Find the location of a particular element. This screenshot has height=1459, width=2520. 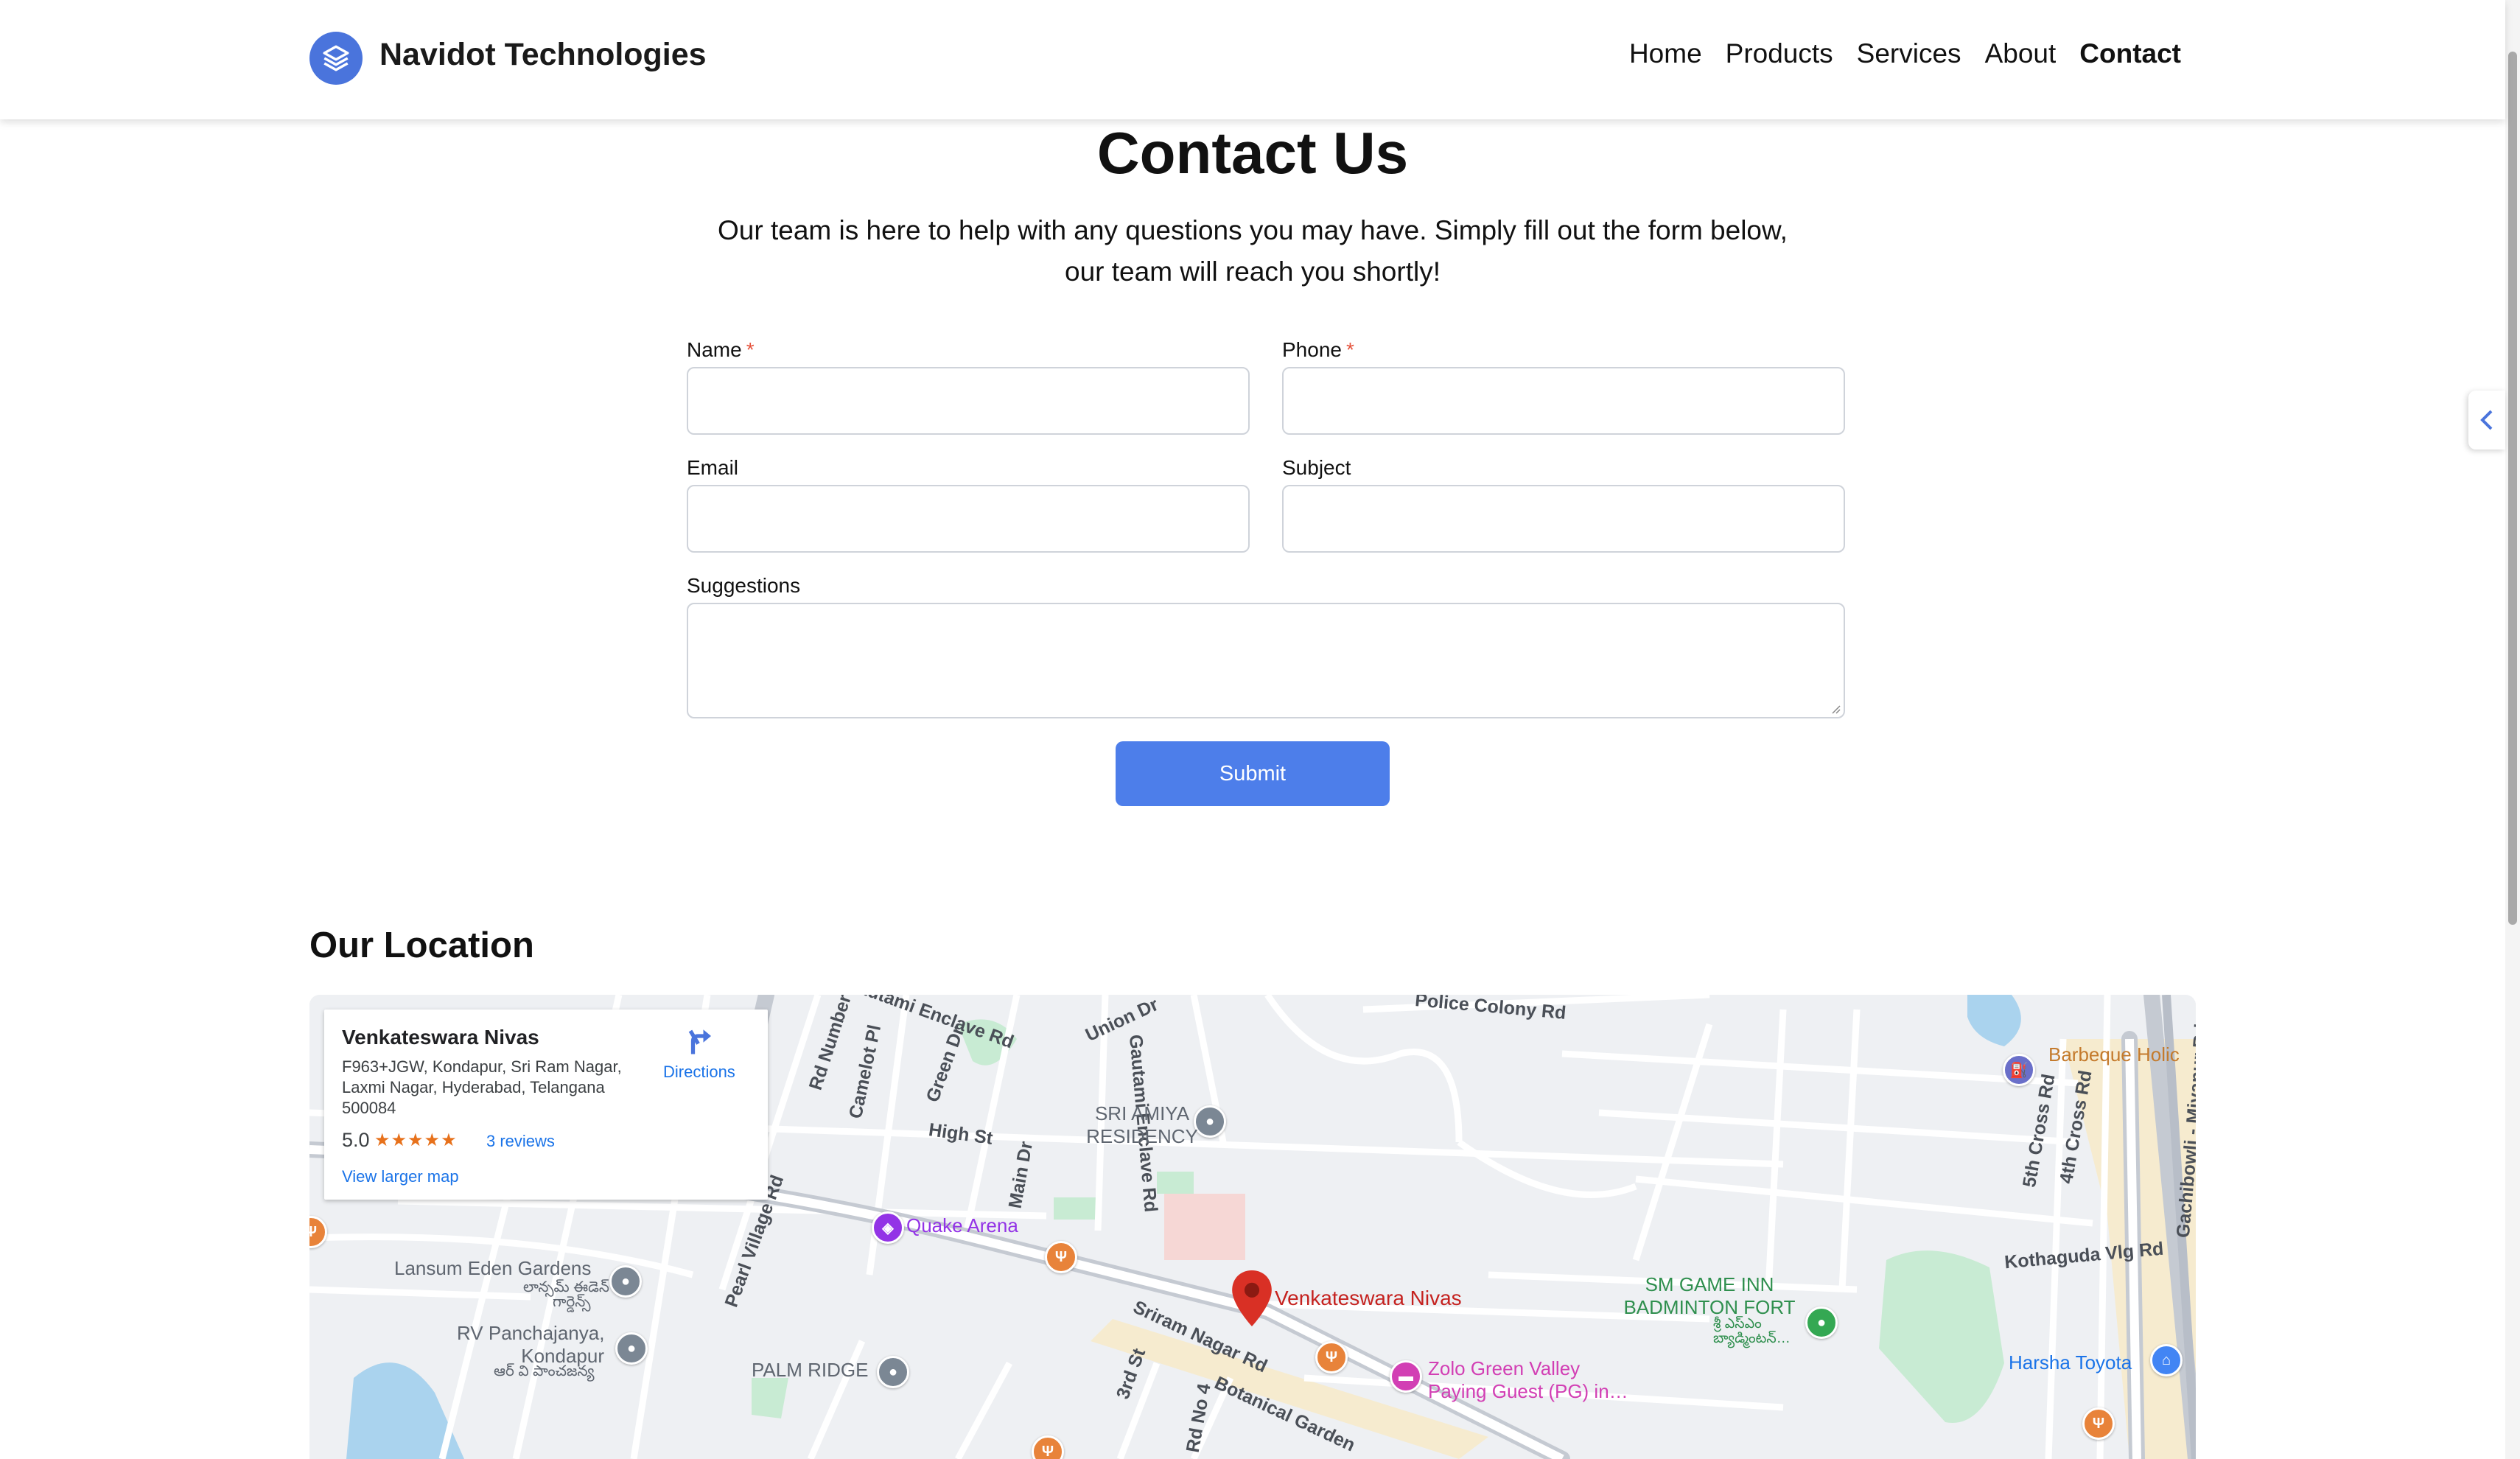

hotel-icon: ▬ is located at coordinates (1406, 1377).